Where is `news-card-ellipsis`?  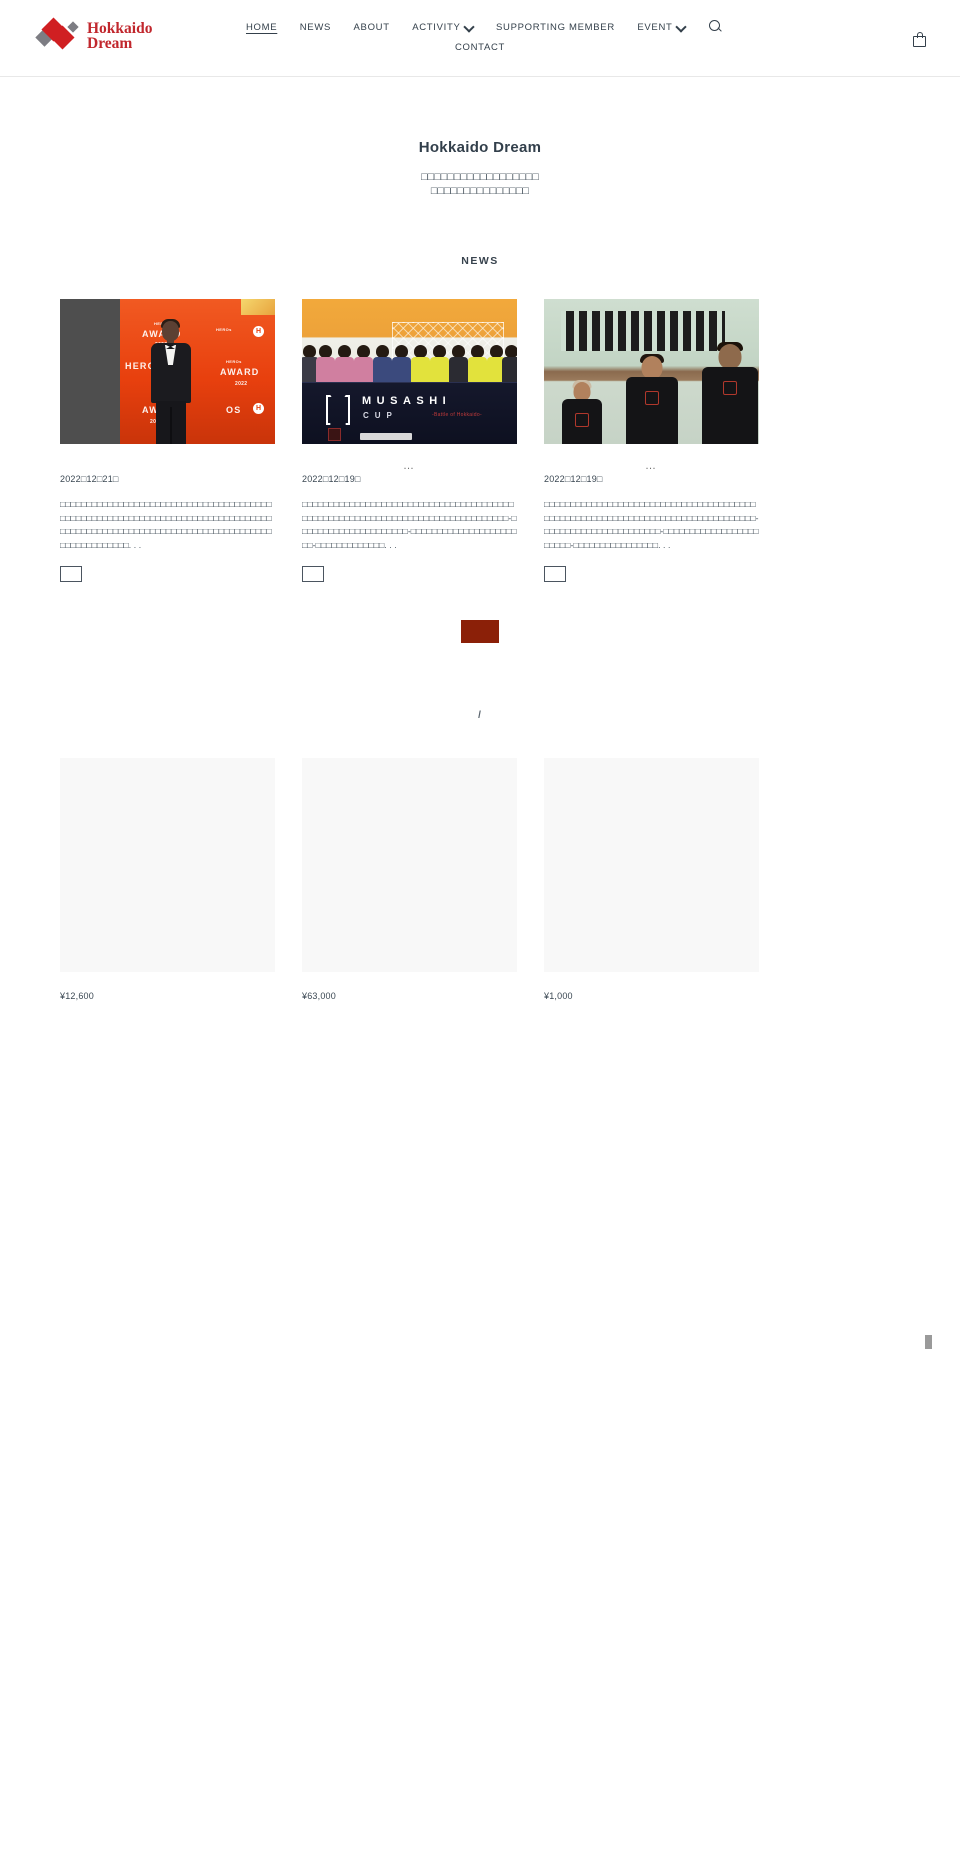
news-card-ellipsis is located at coordinates (167, 466).